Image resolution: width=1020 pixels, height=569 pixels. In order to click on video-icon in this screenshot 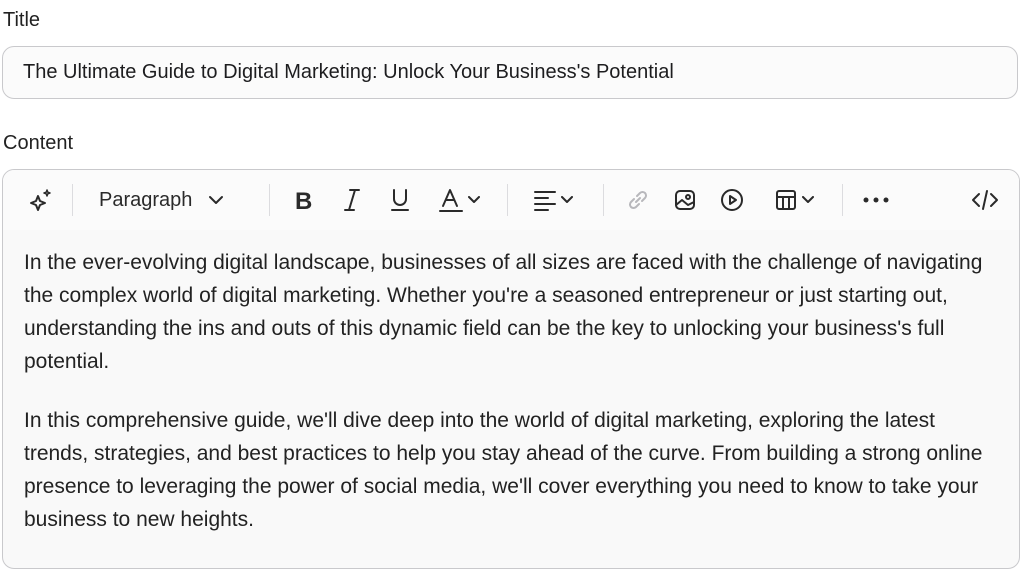, I will do `click(732, 200)`.